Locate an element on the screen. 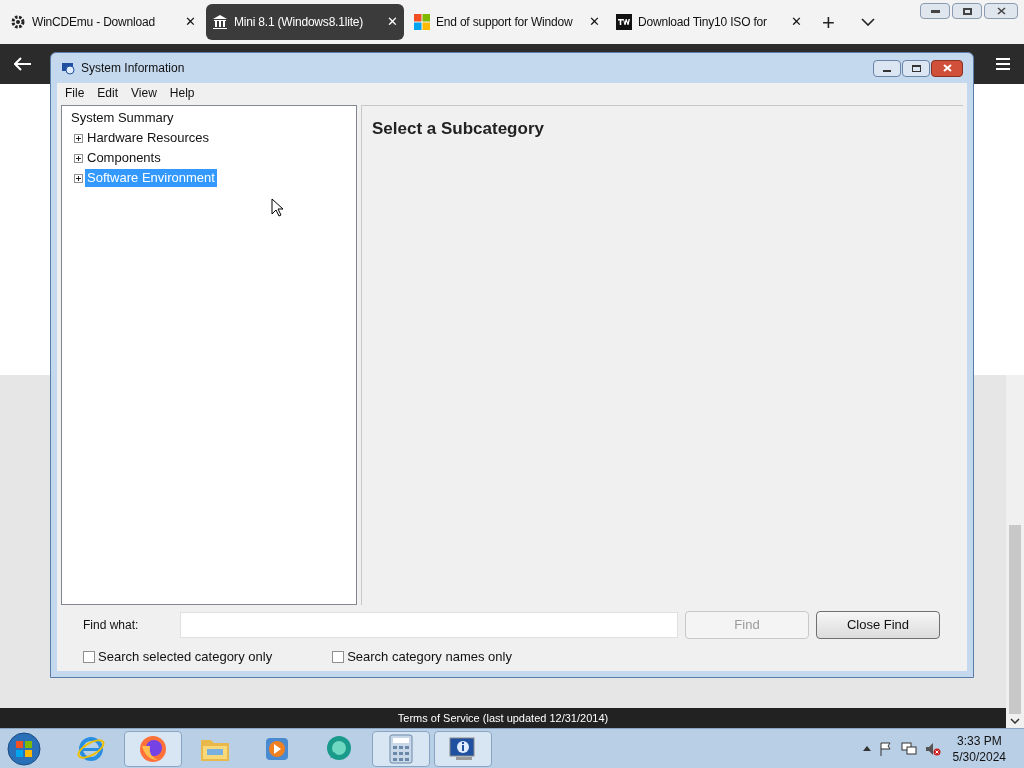 This screenshot has height=768, width=1024. restore-button is located at coordinates (967, 11).